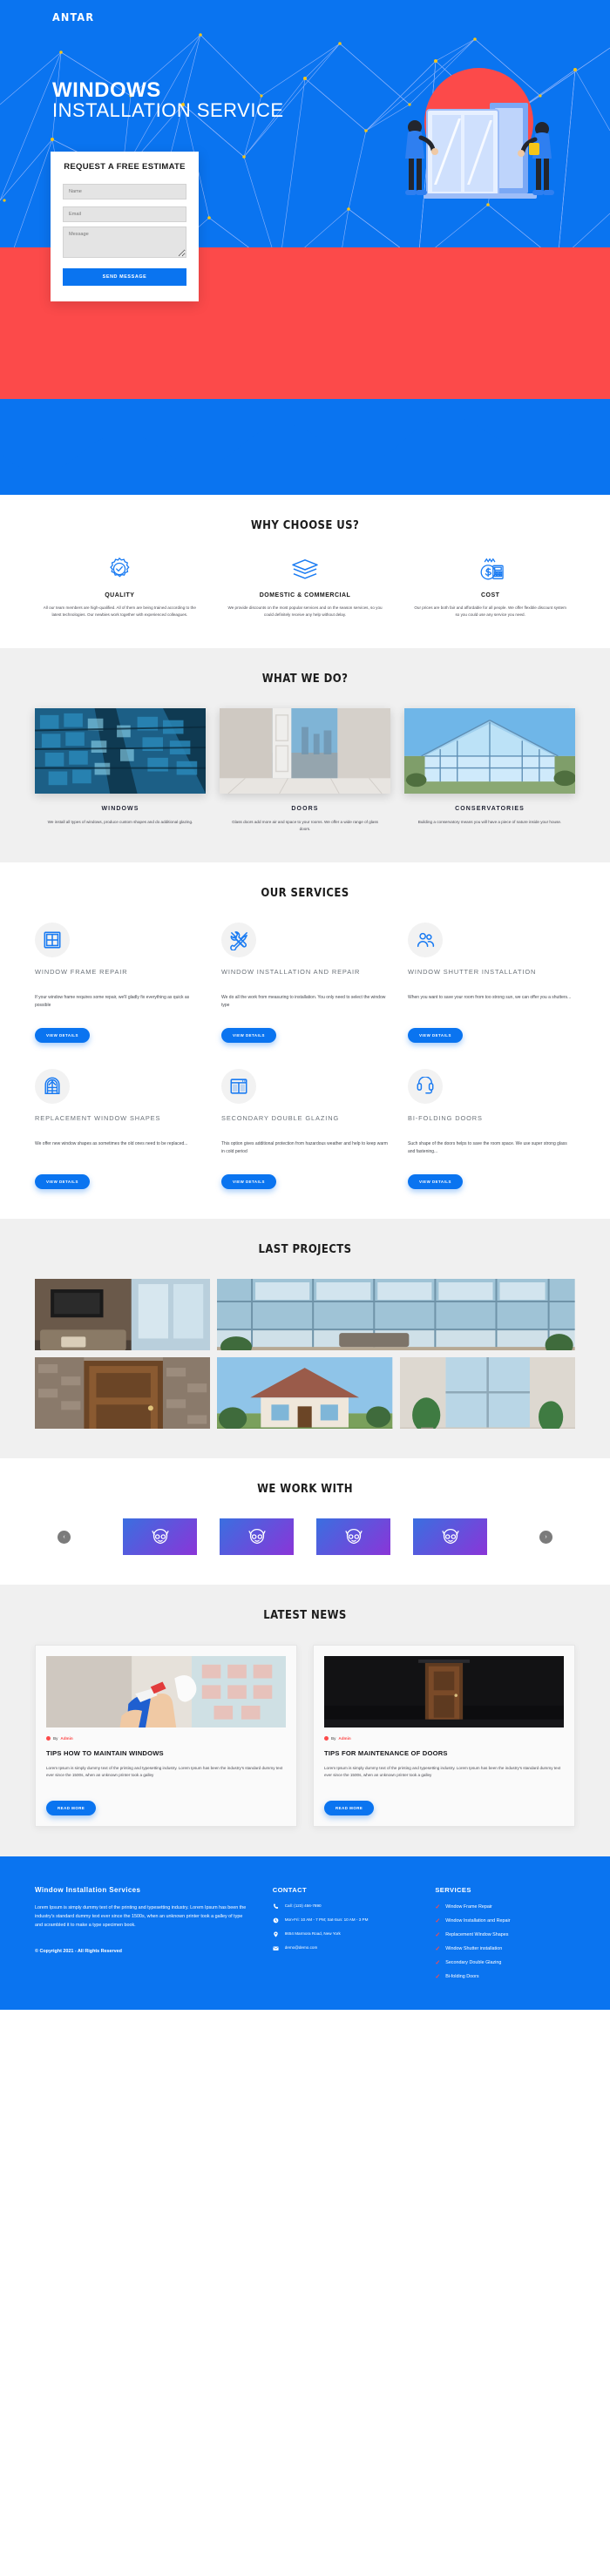  Describe the element at coordinates (343, 1948) in the screenshot. I see `contact-email: demo@demo.com` at that location.